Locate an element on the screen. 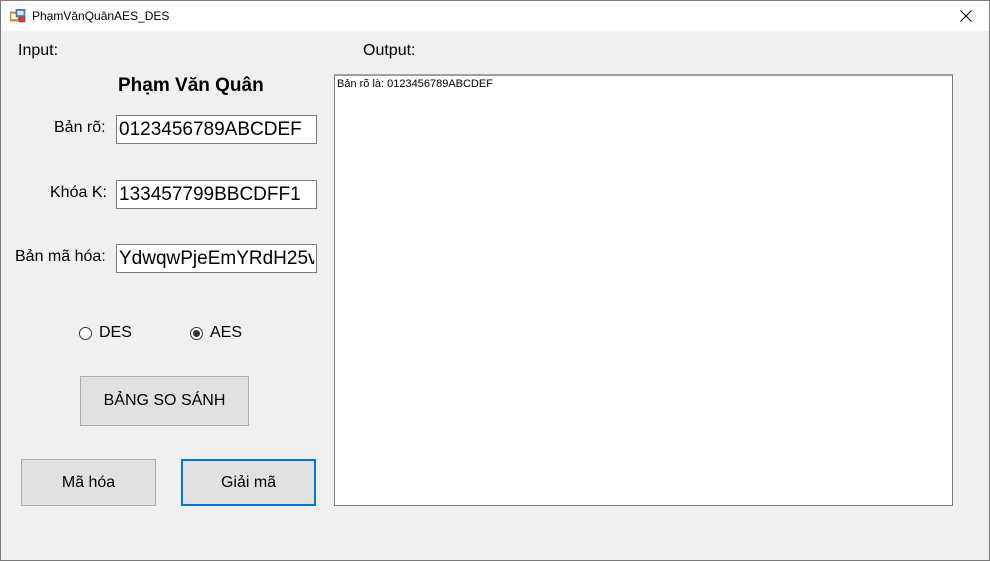 This screenshot has height=561, width=990. ciphertext-input is located at coordinates (216, 258).